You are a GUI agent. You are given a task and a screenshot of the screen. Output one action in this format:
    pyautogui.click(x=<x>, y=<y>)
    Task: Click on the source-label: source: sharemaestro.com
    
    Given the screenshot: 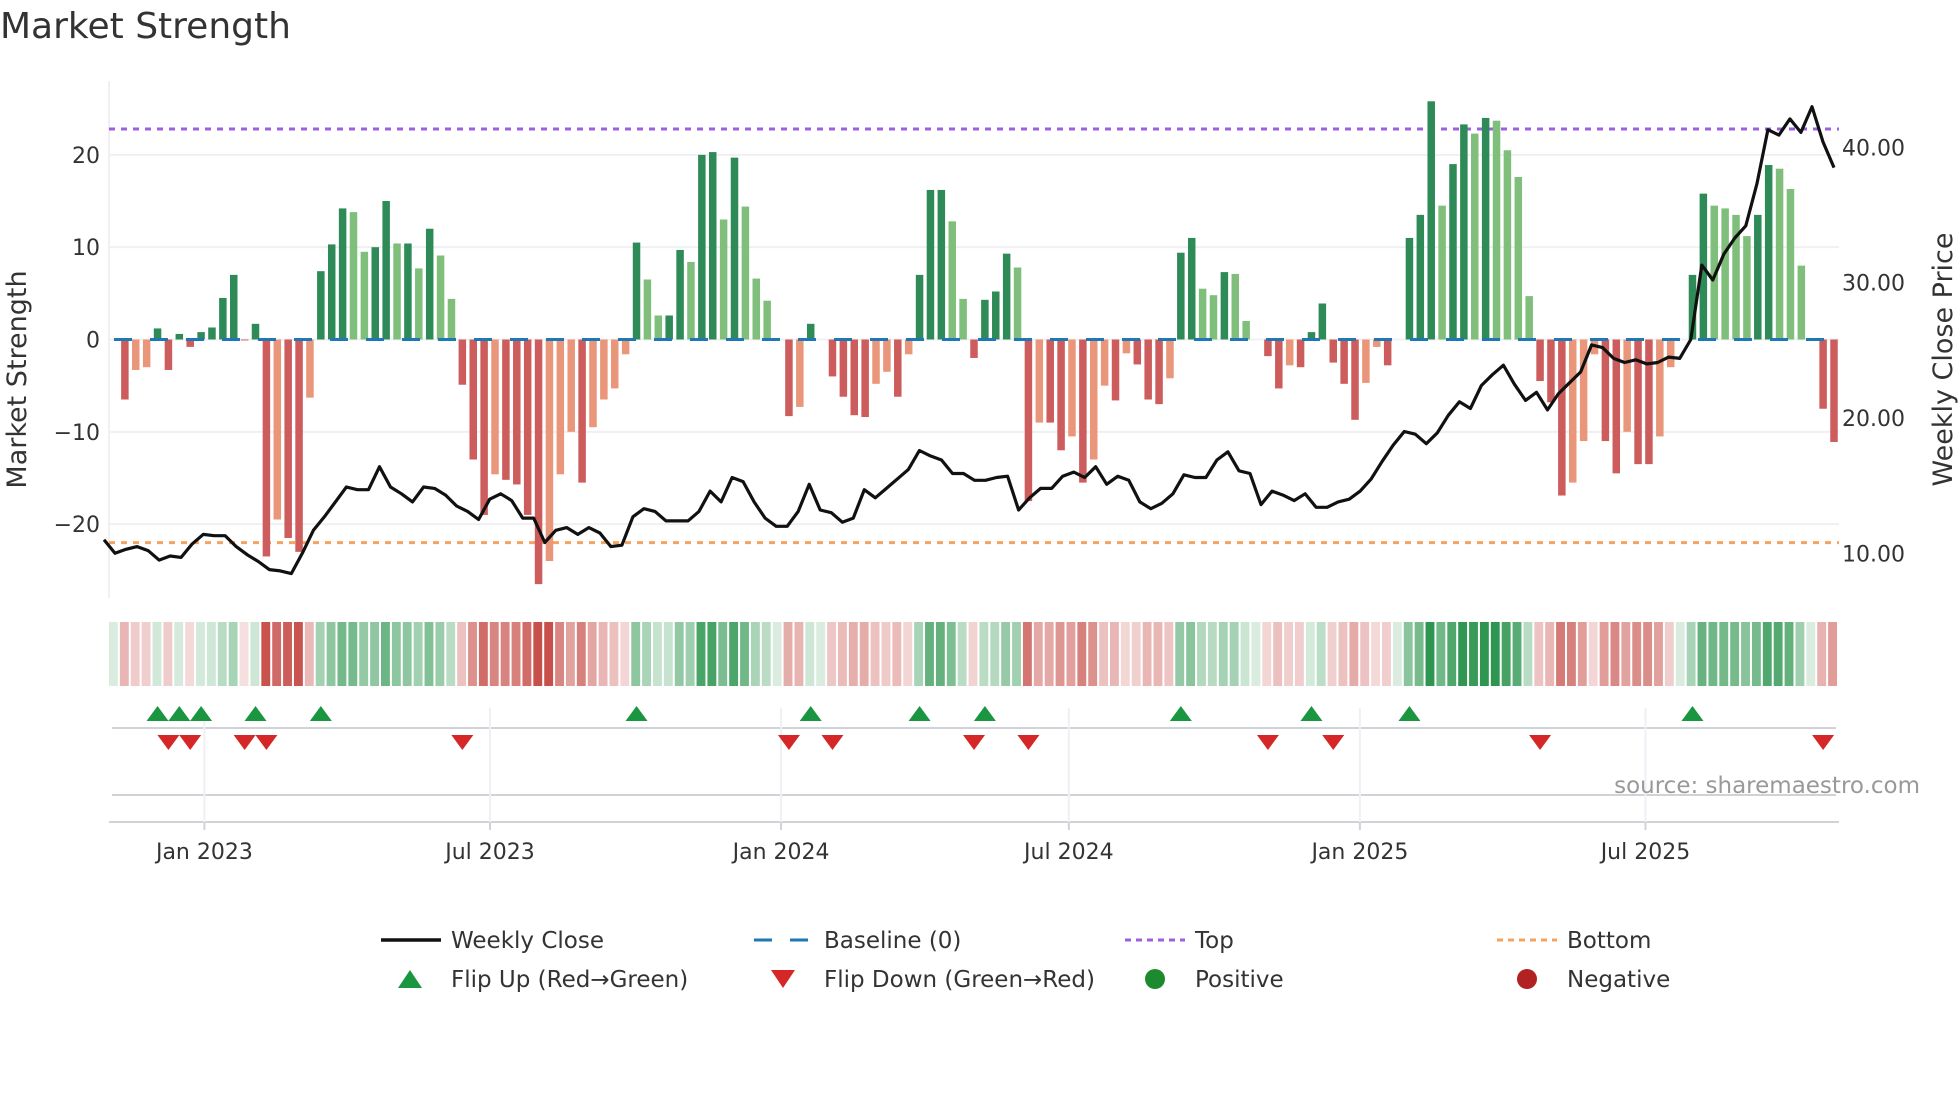 What is the action you would take?
    pyautogui.click(x=1767, y=786)
    